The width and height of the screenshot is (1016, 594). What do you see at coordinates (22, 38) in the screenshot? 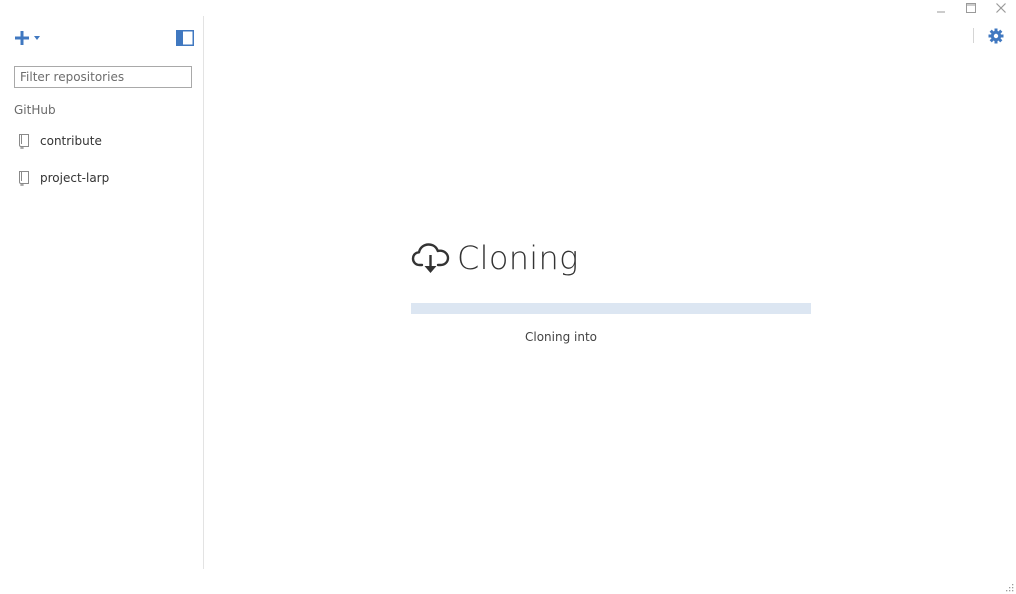
I see `plus-icon` at bounding box center [22, 38].